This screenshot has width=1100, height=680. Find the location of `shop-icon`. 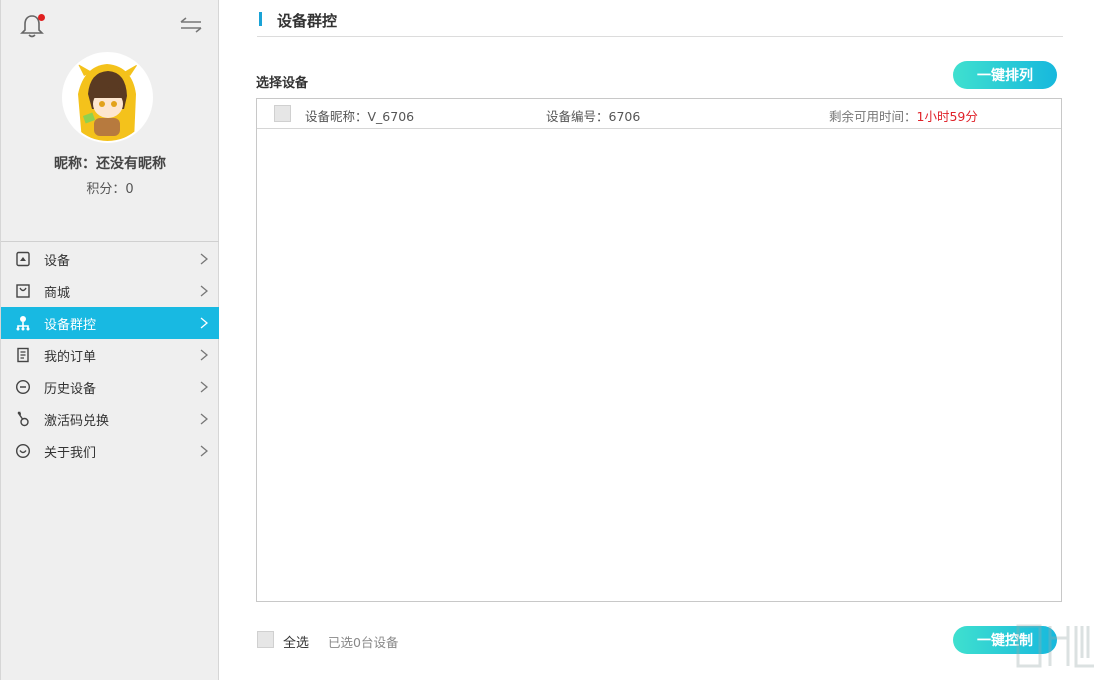

shop-icon is located at coordinates (23, 291).